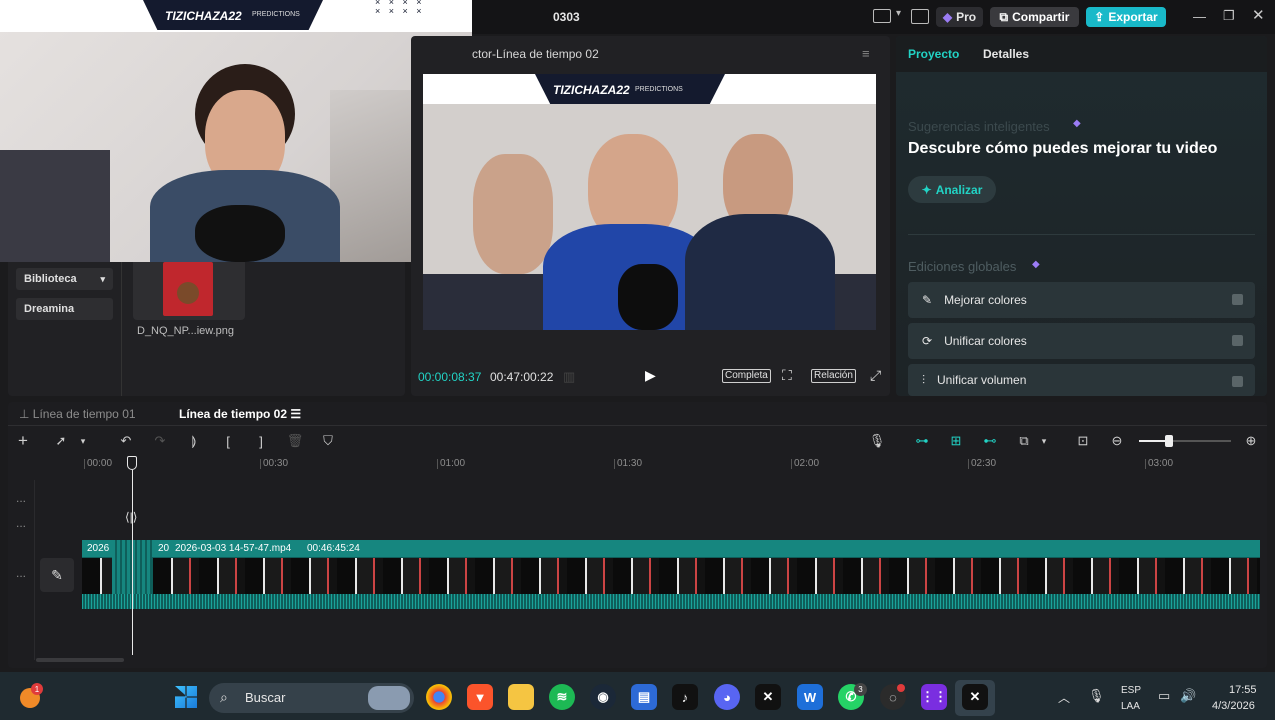  I want to click on ratio-button: Relación, so click(833, 376).